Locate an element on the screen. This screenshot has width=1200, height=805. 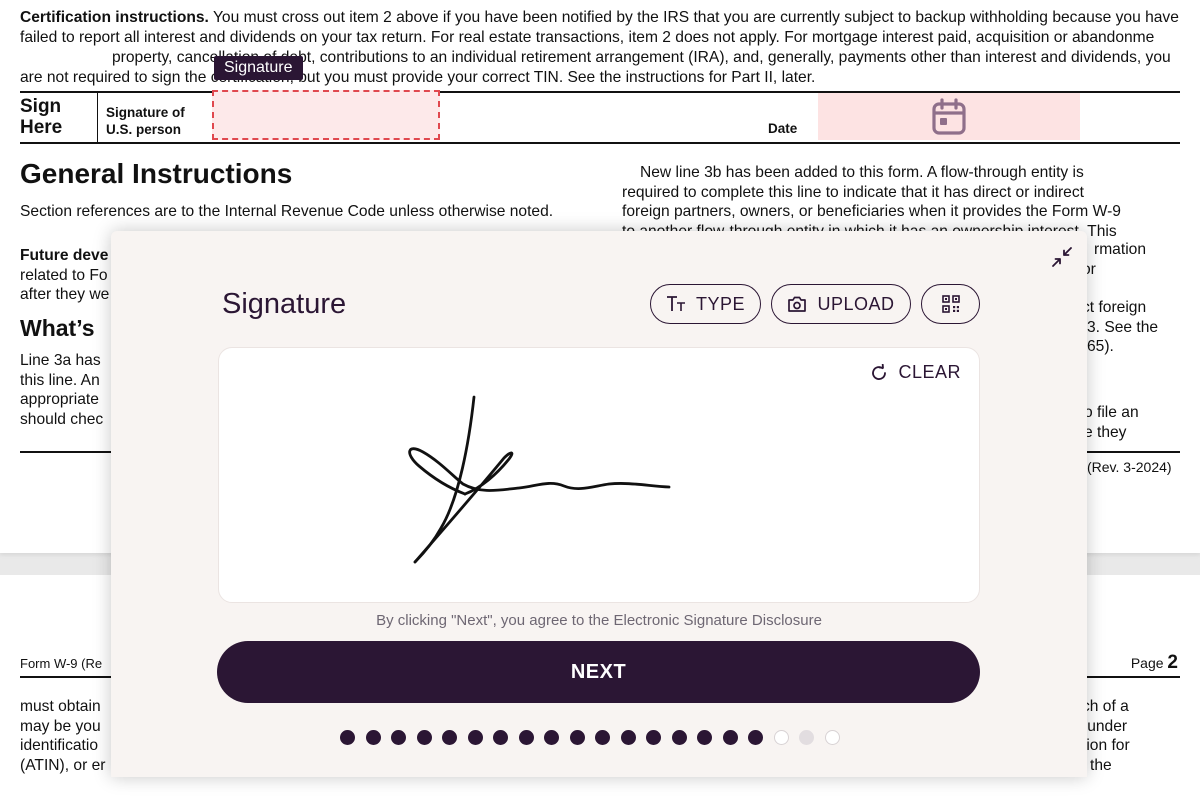
next-button: NEXT is located at coordinates (598, 672).